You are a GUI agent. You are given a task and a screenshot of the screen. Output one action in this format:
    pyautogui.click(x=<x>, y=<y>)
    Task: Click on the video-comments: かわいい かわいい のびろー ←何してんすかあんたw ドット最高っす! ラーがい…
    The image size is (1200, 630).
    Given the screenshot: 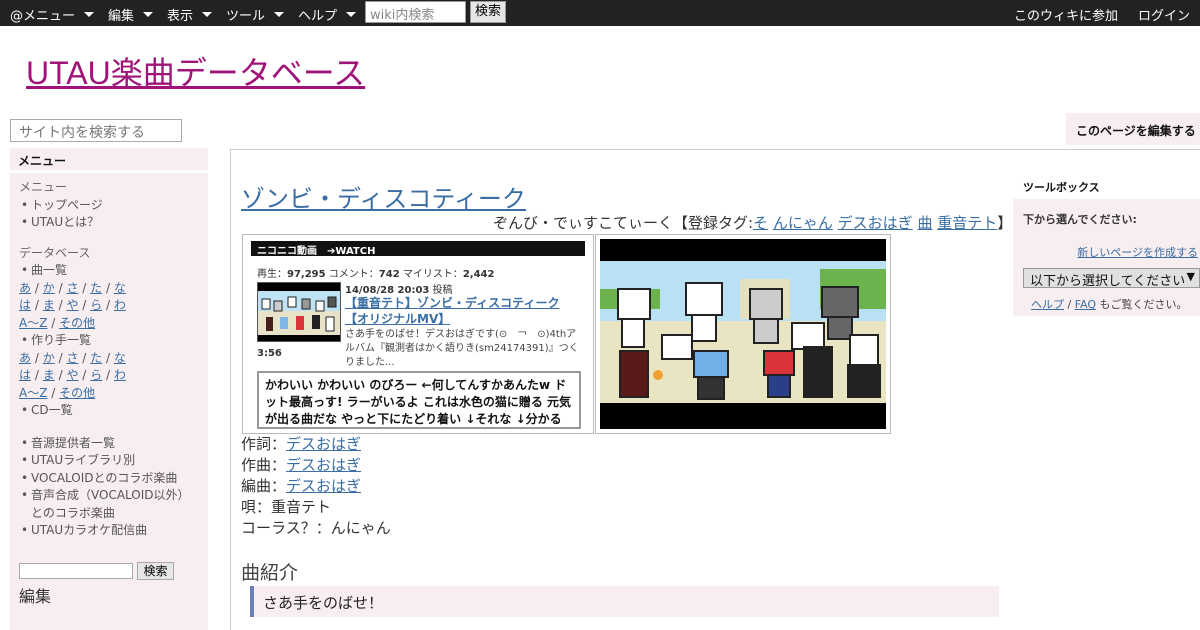 What is the action you would take?
    pyautogui.click(x=419, y=400)
    